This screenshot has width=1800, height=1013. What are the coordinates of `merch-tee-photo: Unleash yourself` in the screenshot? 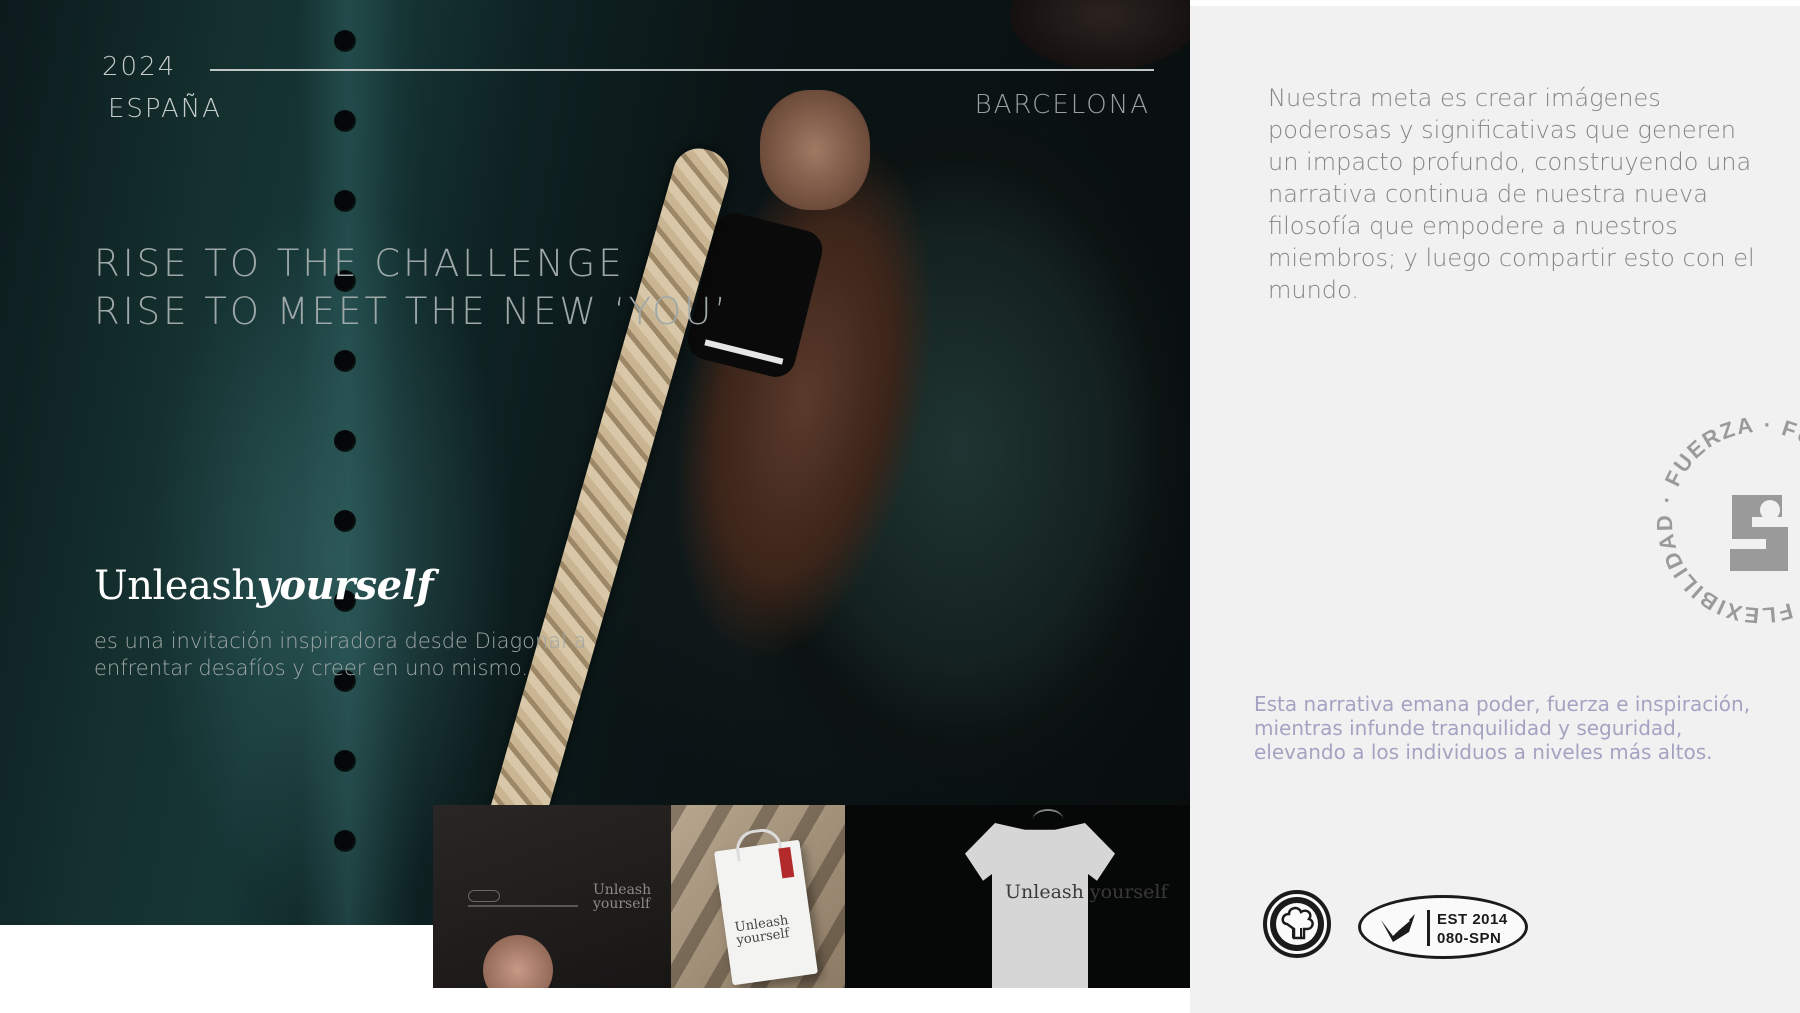 It's located at (1017, 896).